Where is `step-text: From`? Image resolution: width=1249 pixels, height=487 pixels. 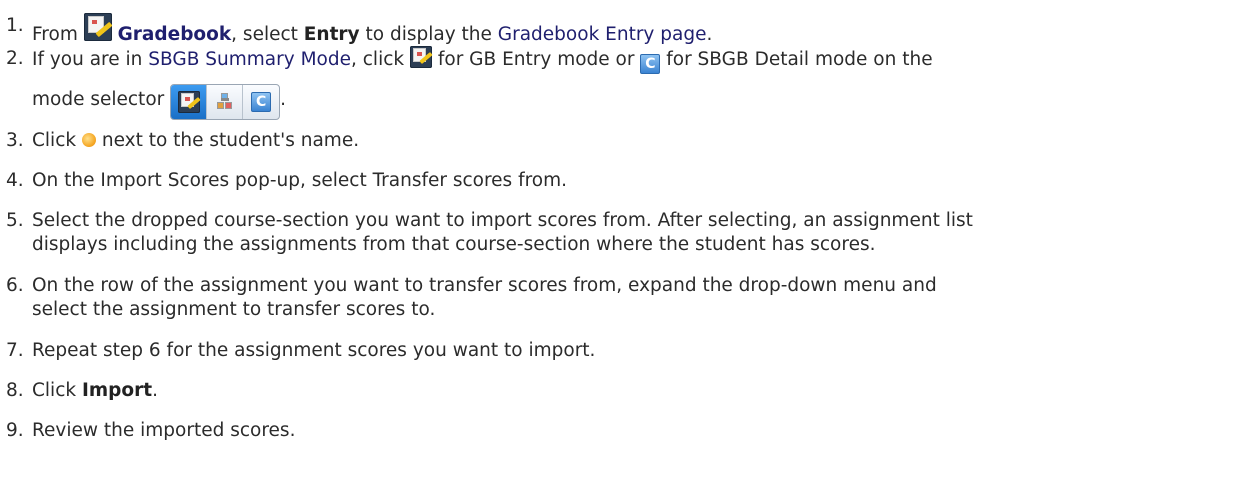 step-text: From is located at coordinates (58, 34).